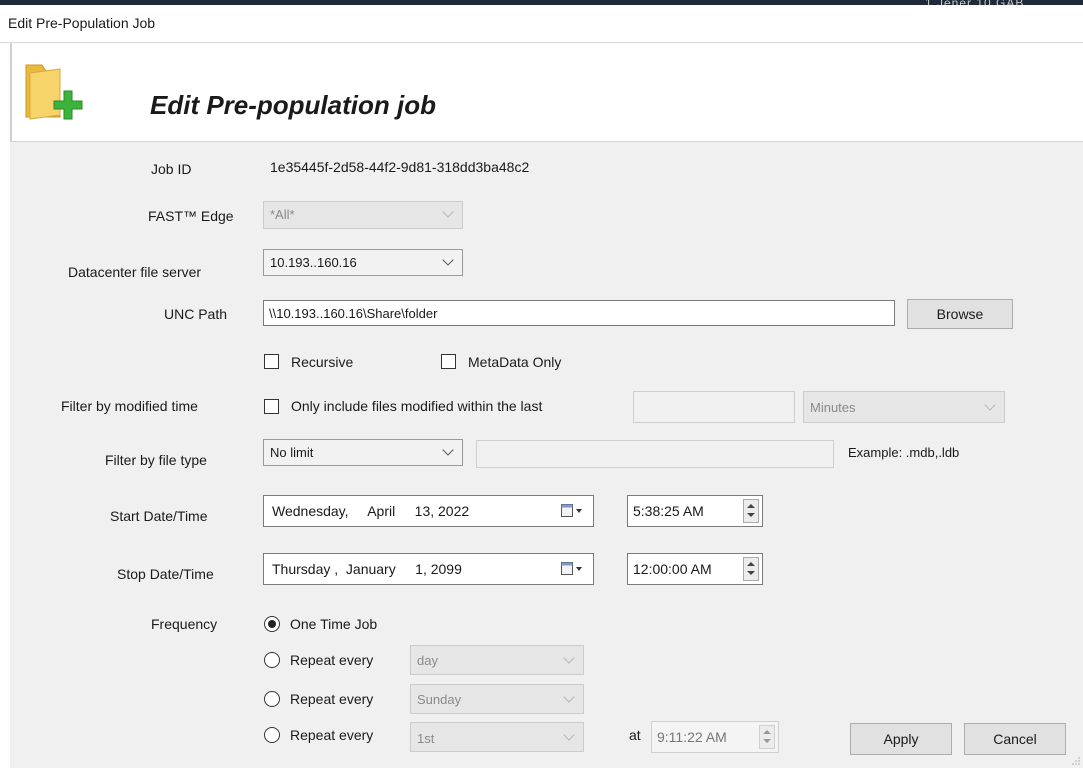  Describe the element at coordinates (668, 511) in the screenshot. I see `start-time-value: 5:38:25 AM` at that location.